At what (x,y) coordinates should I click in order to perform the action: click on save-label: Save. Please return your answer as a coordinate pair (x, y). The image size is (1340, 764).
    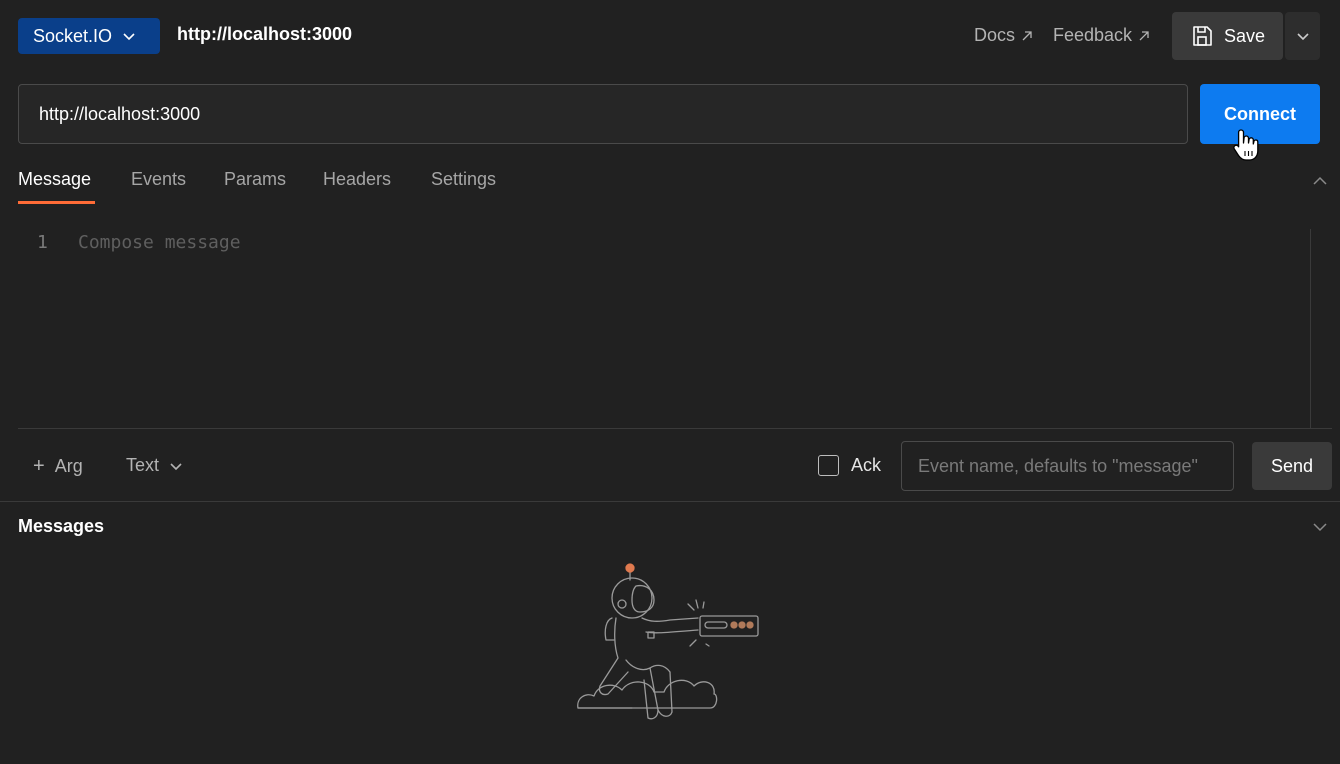
    Looking at the image, I should click on (1245, 35).